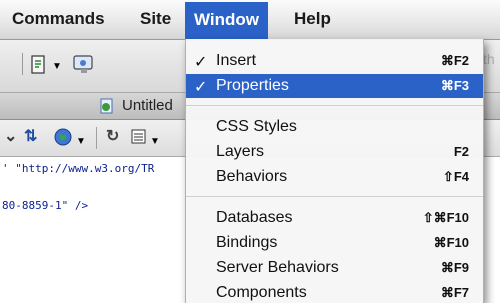  What do you see at coordinates (451, 242) in the screenshot?
I see `menu-item-shortcut: ⌘F10` at bounding box center [451, 242].